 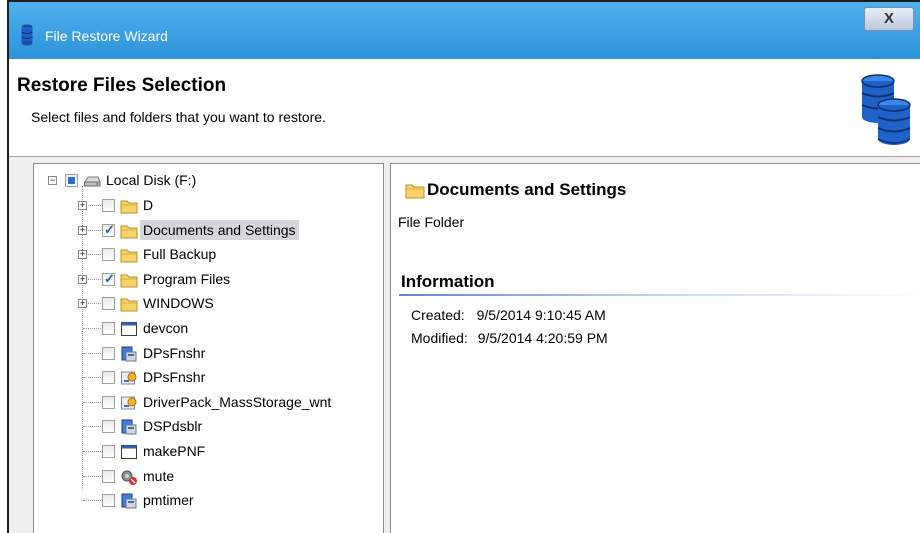 What do you see at coordinates (71, 180) in the screenshot?
I see `root-checkbox` at bounding box center [71, 180].